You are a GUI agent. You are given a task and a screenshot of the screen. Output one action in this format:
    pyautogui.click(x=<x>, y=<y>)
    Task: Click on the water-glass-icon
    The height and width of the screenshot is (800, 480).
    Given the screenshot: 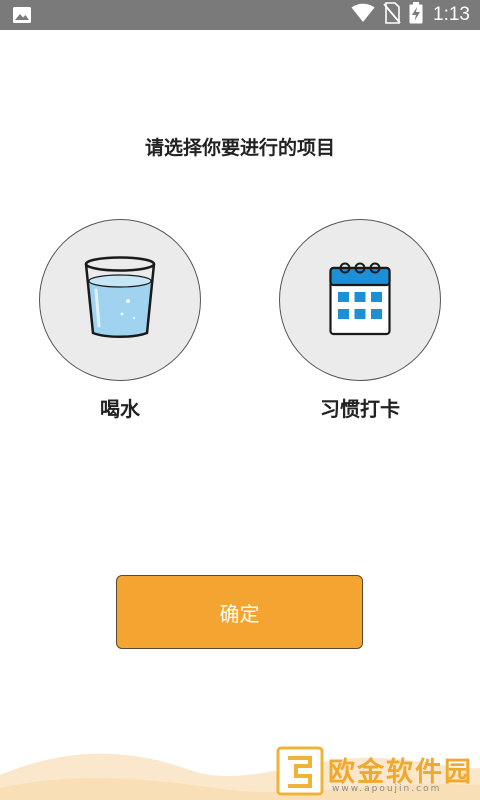 What is the action you would take?
    pyautogui.click(x=120, y=300)
    